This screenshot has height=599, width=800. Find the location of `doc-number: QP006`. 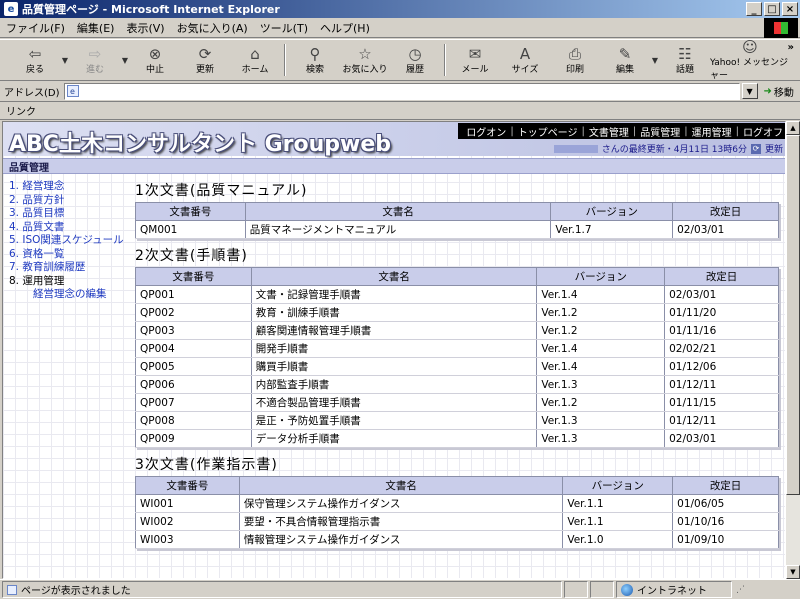

doc-number: QP006 is located at coordinates (193, 384).